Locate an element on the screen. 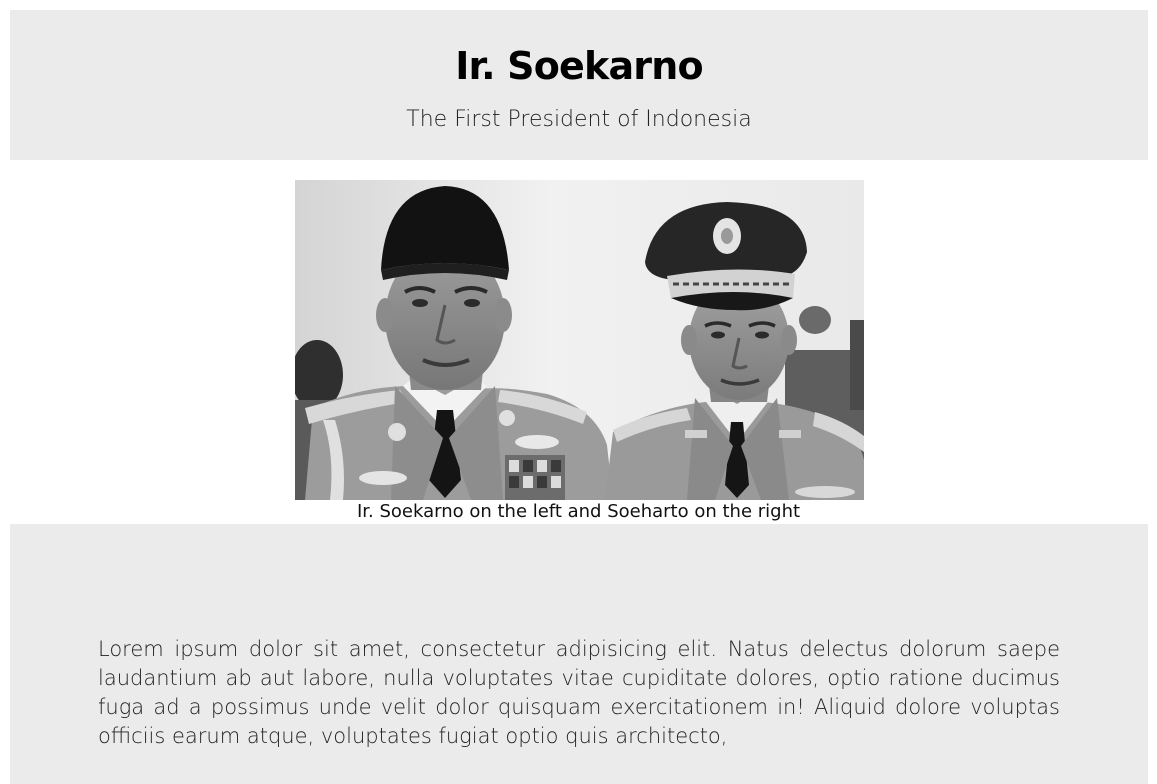 Image resolution: width=1157 pixels, height=784 pixels. page-title: Ir. Soekarno is located at coordinates (579, 66).